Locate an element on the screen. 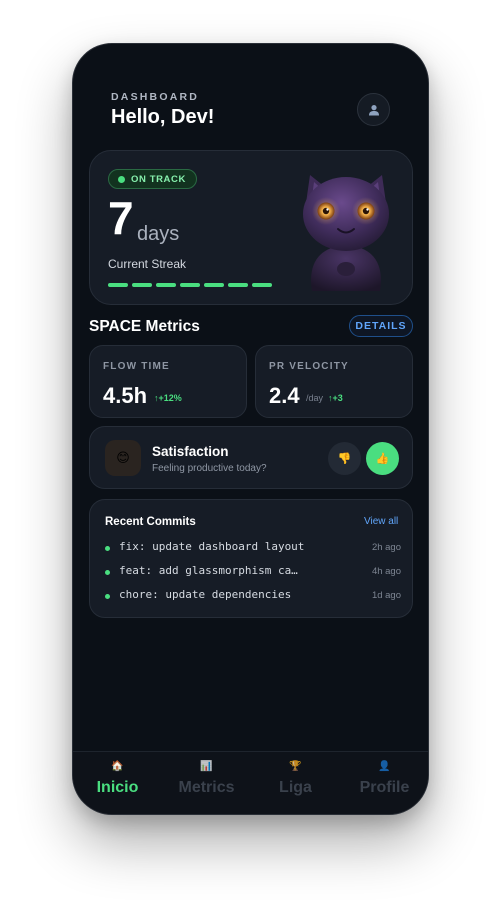 Image resolution: width=500 pixels, height=915 pixels. bottom-nav: 🏠 Inicio 📊 Metrics 🏆 Liga 👤 Profile is located at coordinates (250, 782).